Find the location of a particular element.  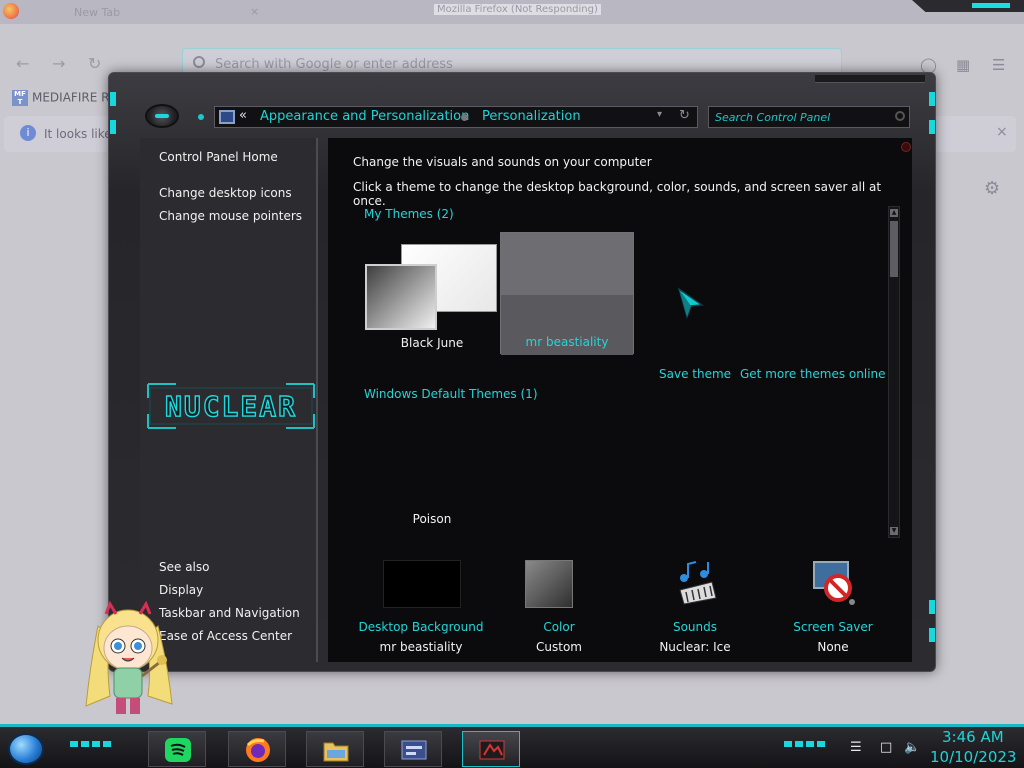

taskbar-personalization is located at coordinates (491, 749).